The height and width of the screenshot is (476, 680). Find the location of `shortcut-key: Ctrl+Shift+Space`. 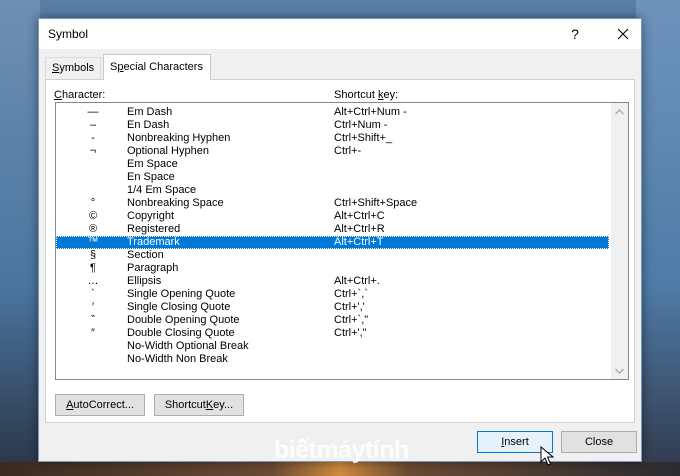

shortcut-key: Ctrl+Shift+Space is located at coordinates (376, 203).